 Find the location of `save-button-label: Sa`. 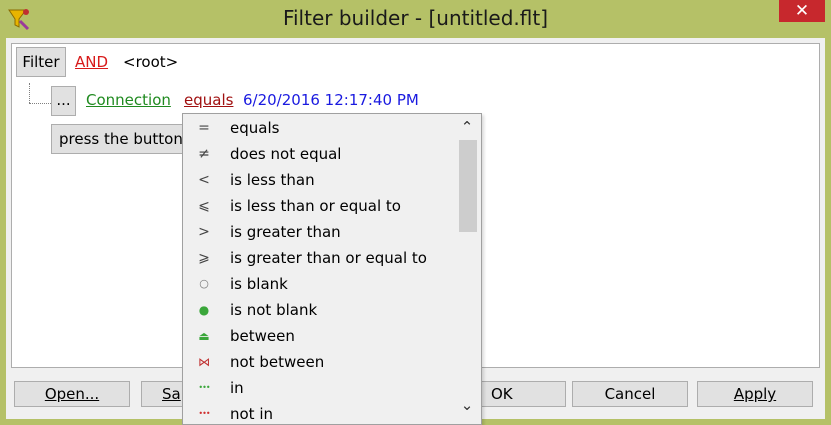

save-button-label: Sa is located at coordinates (171, 394).